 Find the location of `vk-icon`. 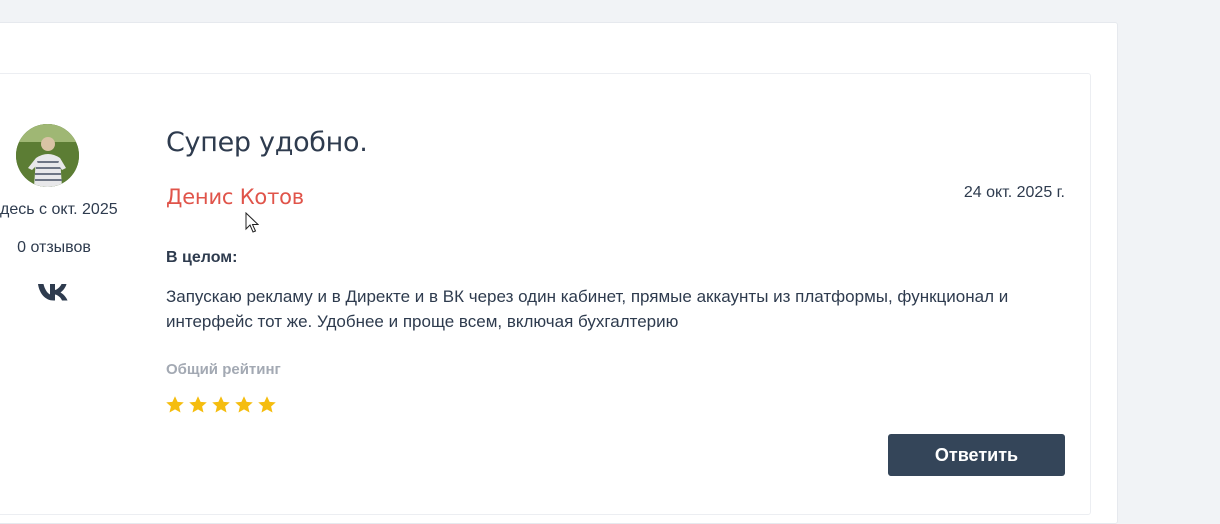

vk-icon is located at coordinates (54, 292).